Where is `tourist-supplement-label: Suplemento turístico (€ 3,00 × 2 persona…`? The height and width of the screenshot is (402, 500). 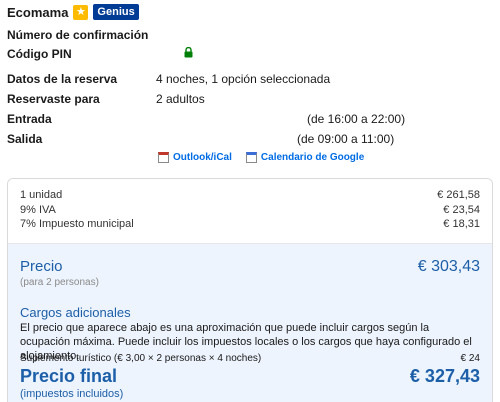
tourist-supplement-label: Suplemento turístico (€ 3,00 × 2 persona… is located at coordinates (141, 358).